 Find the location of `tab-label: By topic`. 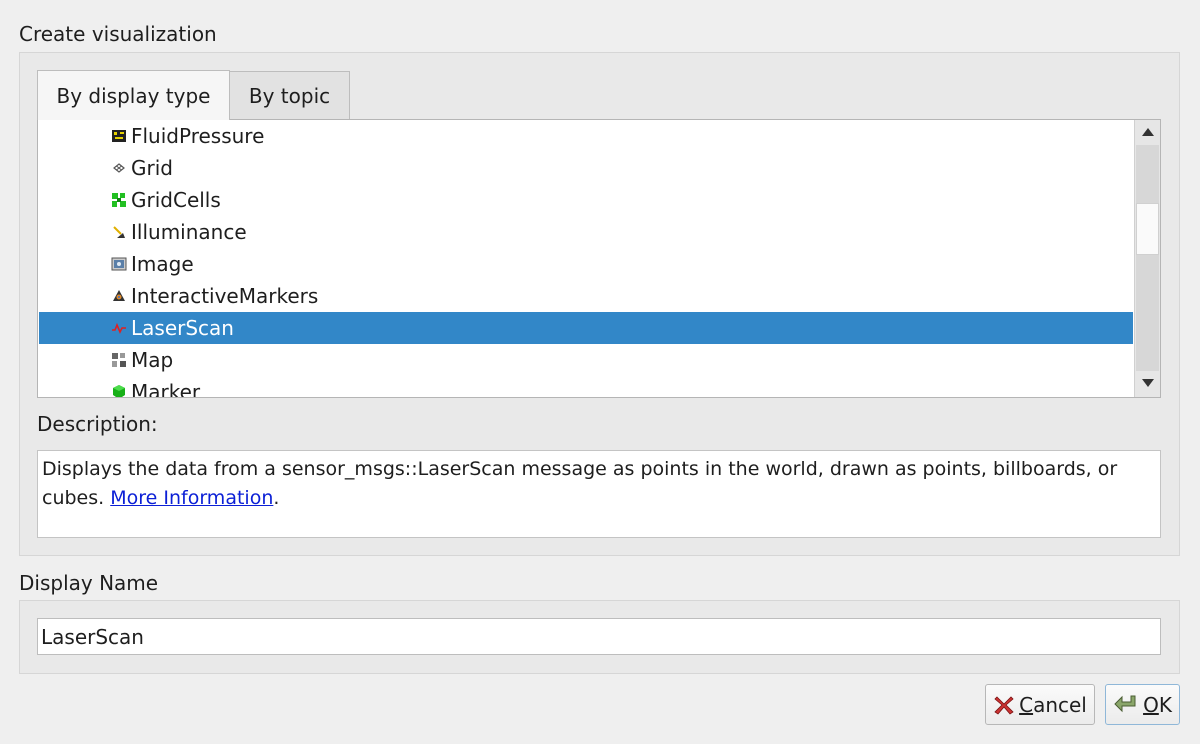

tab-label: By topic is located at coordinates (289, 95).